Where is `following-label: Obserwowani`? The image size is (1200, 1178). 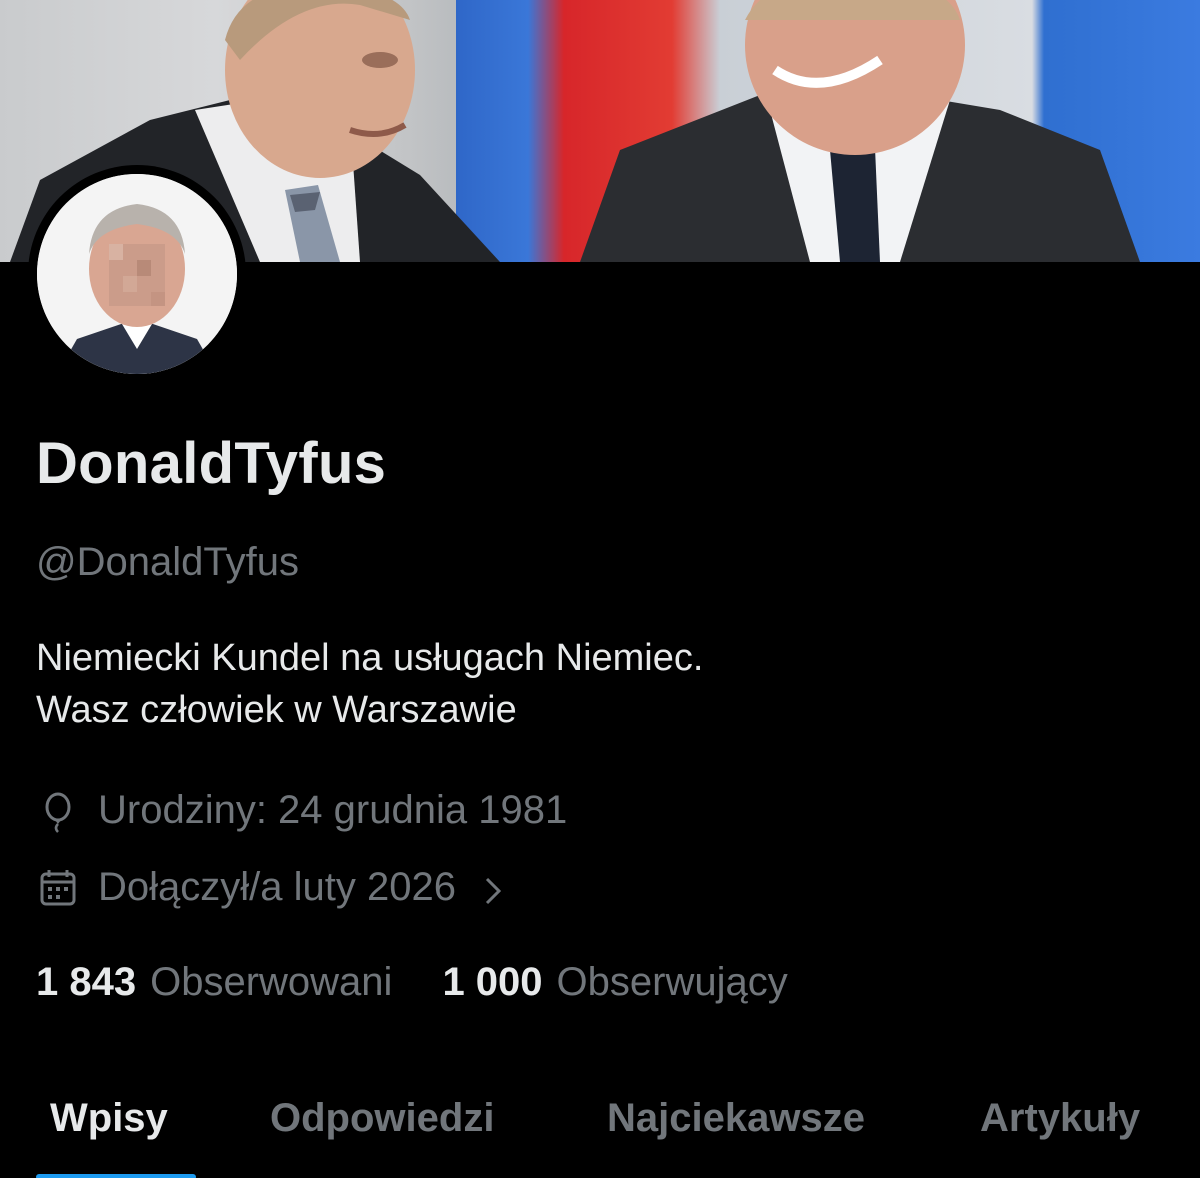
following-label: Obserwowani is located at coordinates (271, 982).